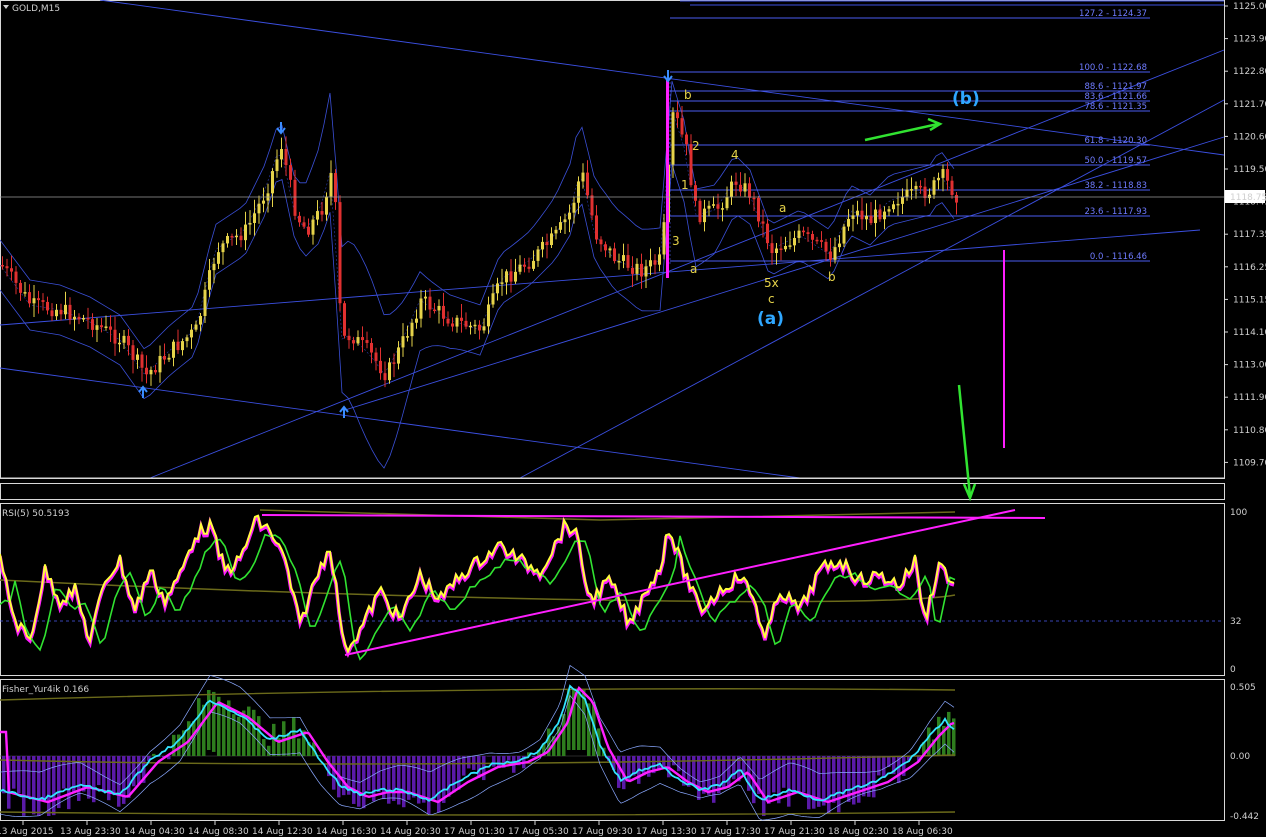  I want to click on fisher-lower-band, so click(478, 813).